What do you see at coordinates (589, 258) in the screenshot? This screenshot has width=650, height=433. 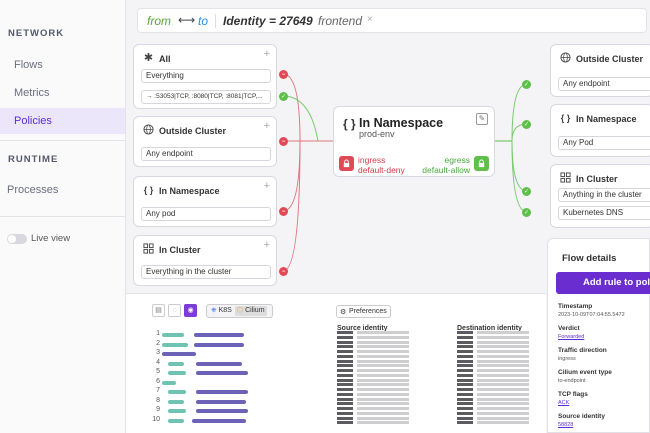 I see `flow-details-title: Flow details` at bounding box center [589, 258].